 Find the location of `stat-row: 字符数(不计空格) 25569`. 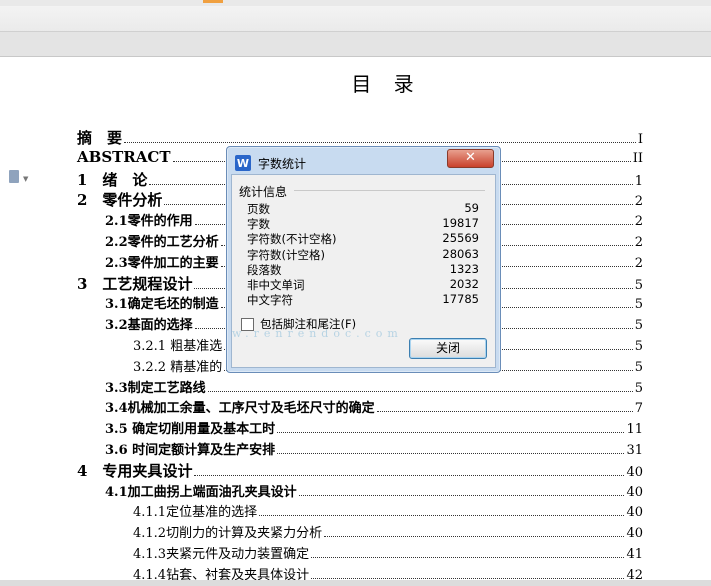

stat-row: 字符数(不计空格) 25569 is located at coordinates (363, 239).